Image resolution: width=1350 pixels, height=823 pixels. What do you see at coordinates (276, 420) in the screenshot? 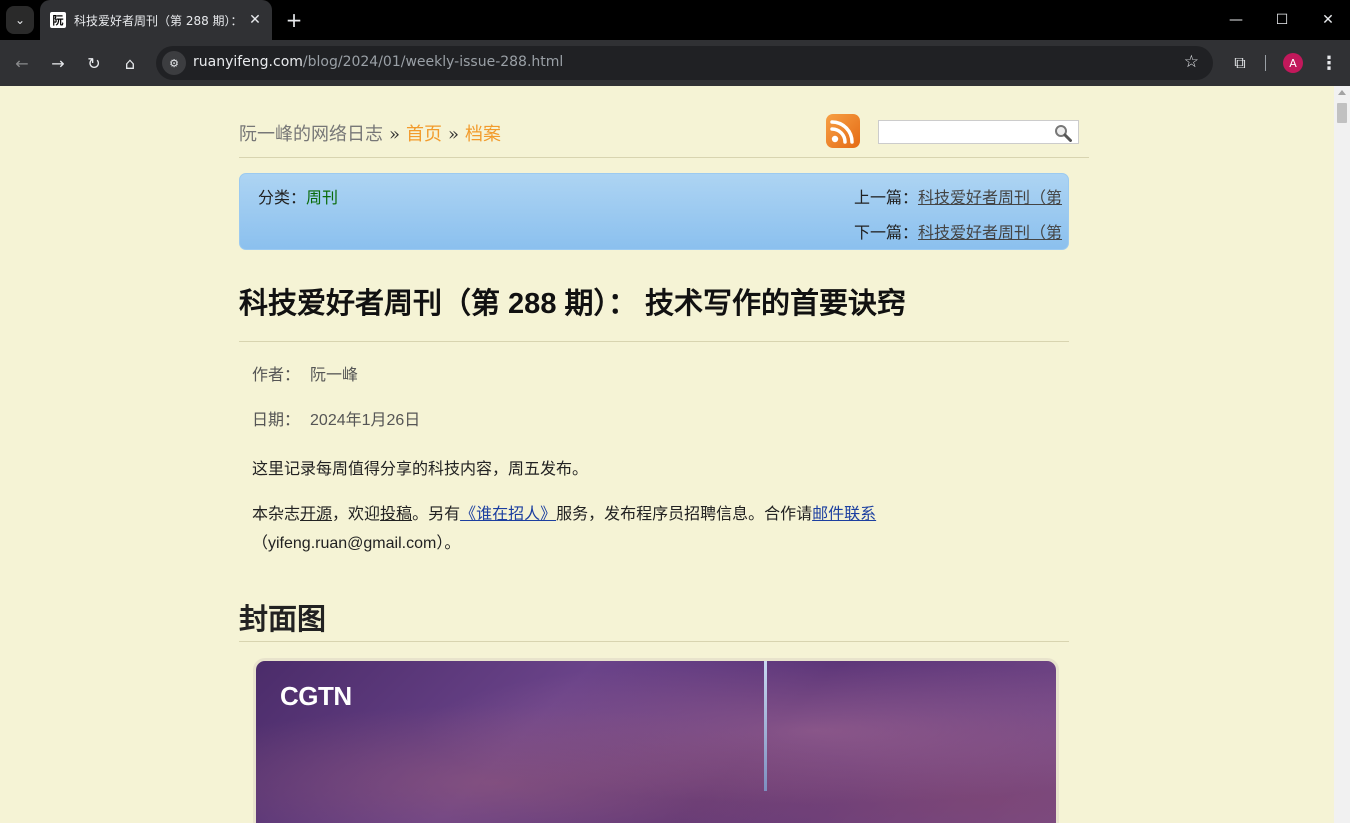
I see `date-label: 日期：` at bounding box center [276, 420].